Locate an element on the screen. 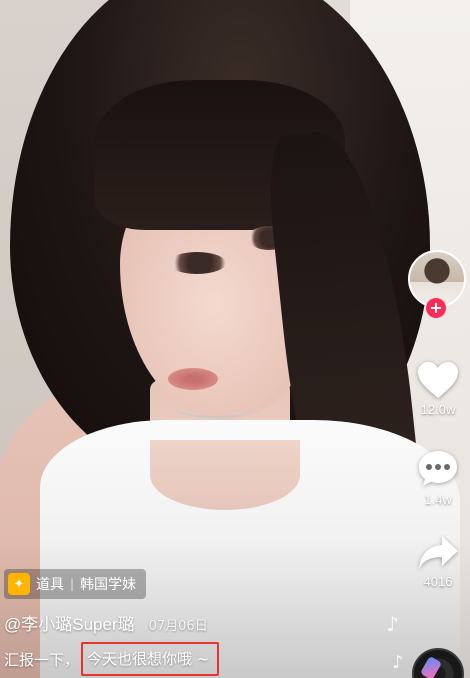 The height and width of the screenshot is (678, 470). caption-highlighted-text: 今天也很想你哦 ~ is located at coordinates (150, 659).